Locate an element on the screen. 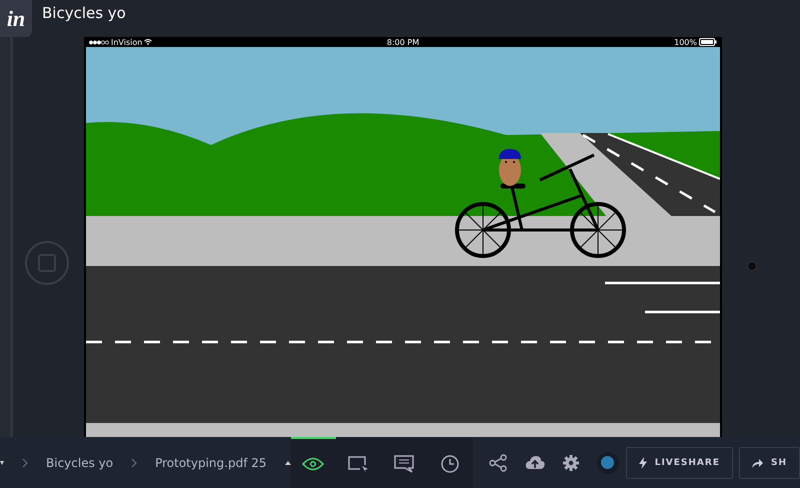 This screenshot has height=488, width=800. status-dot is located at coordinates (607, 463).